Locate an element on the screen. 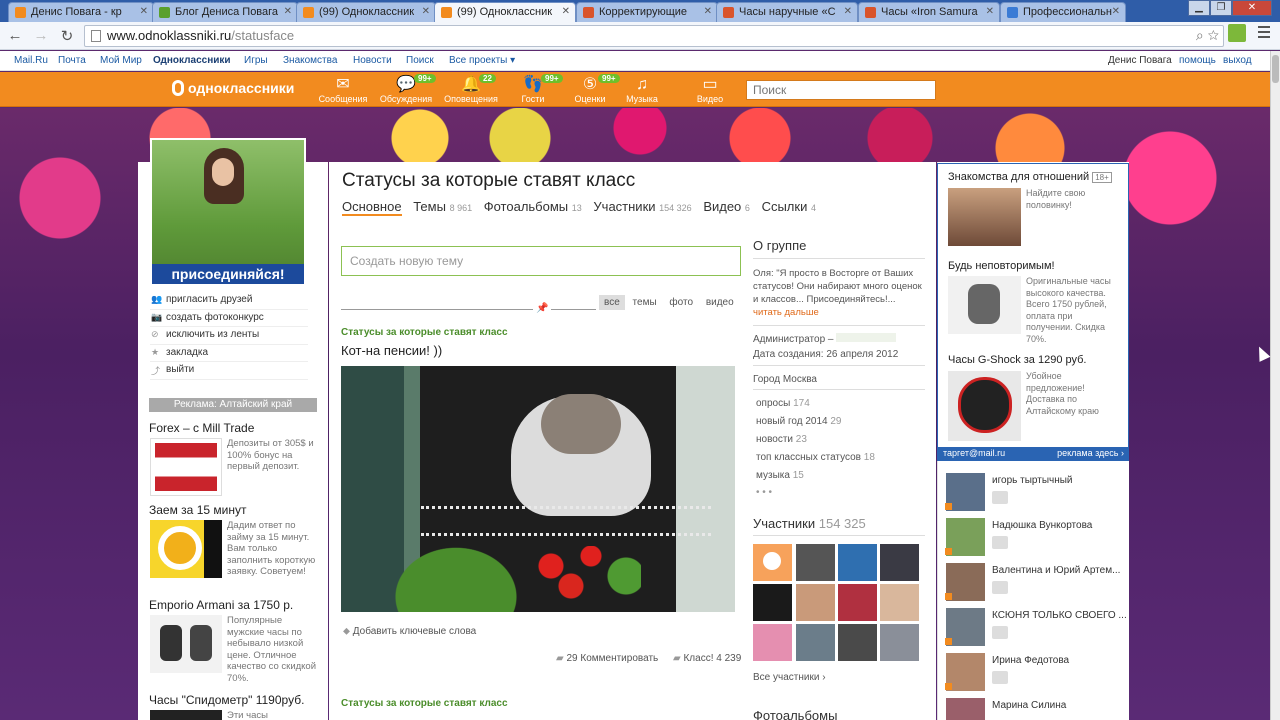  friend-item: игорь тыртычный is located at coordinates (1035, 493).